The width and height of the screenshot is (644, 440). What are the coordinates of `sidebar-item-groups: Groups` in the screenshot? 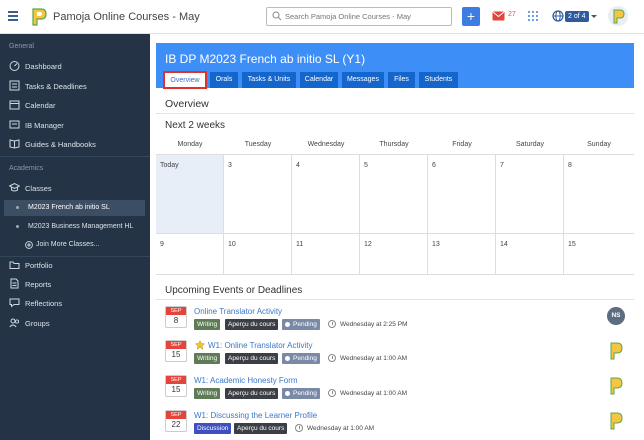 It's located at (75, 323).